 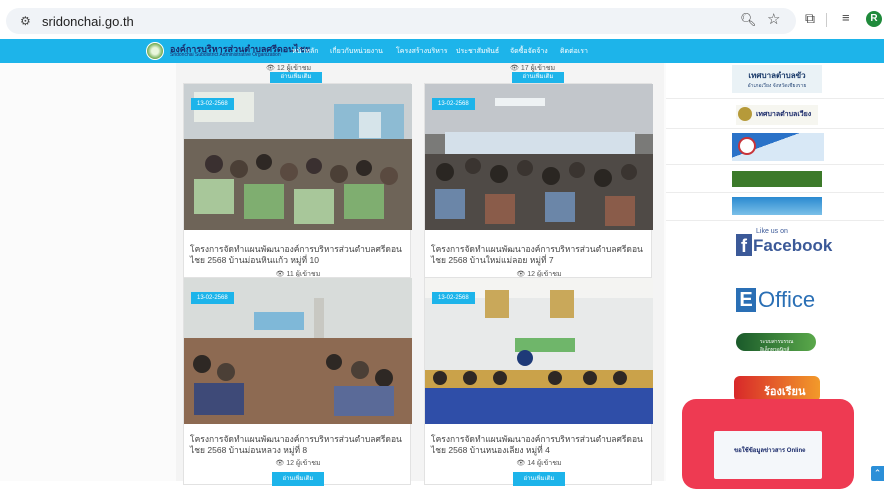 What do you see at coordinates (401, 21) in the screenshot?
I see `address-bar: ⚙ sridonchai.go.th` at bounding box center [401, 21].